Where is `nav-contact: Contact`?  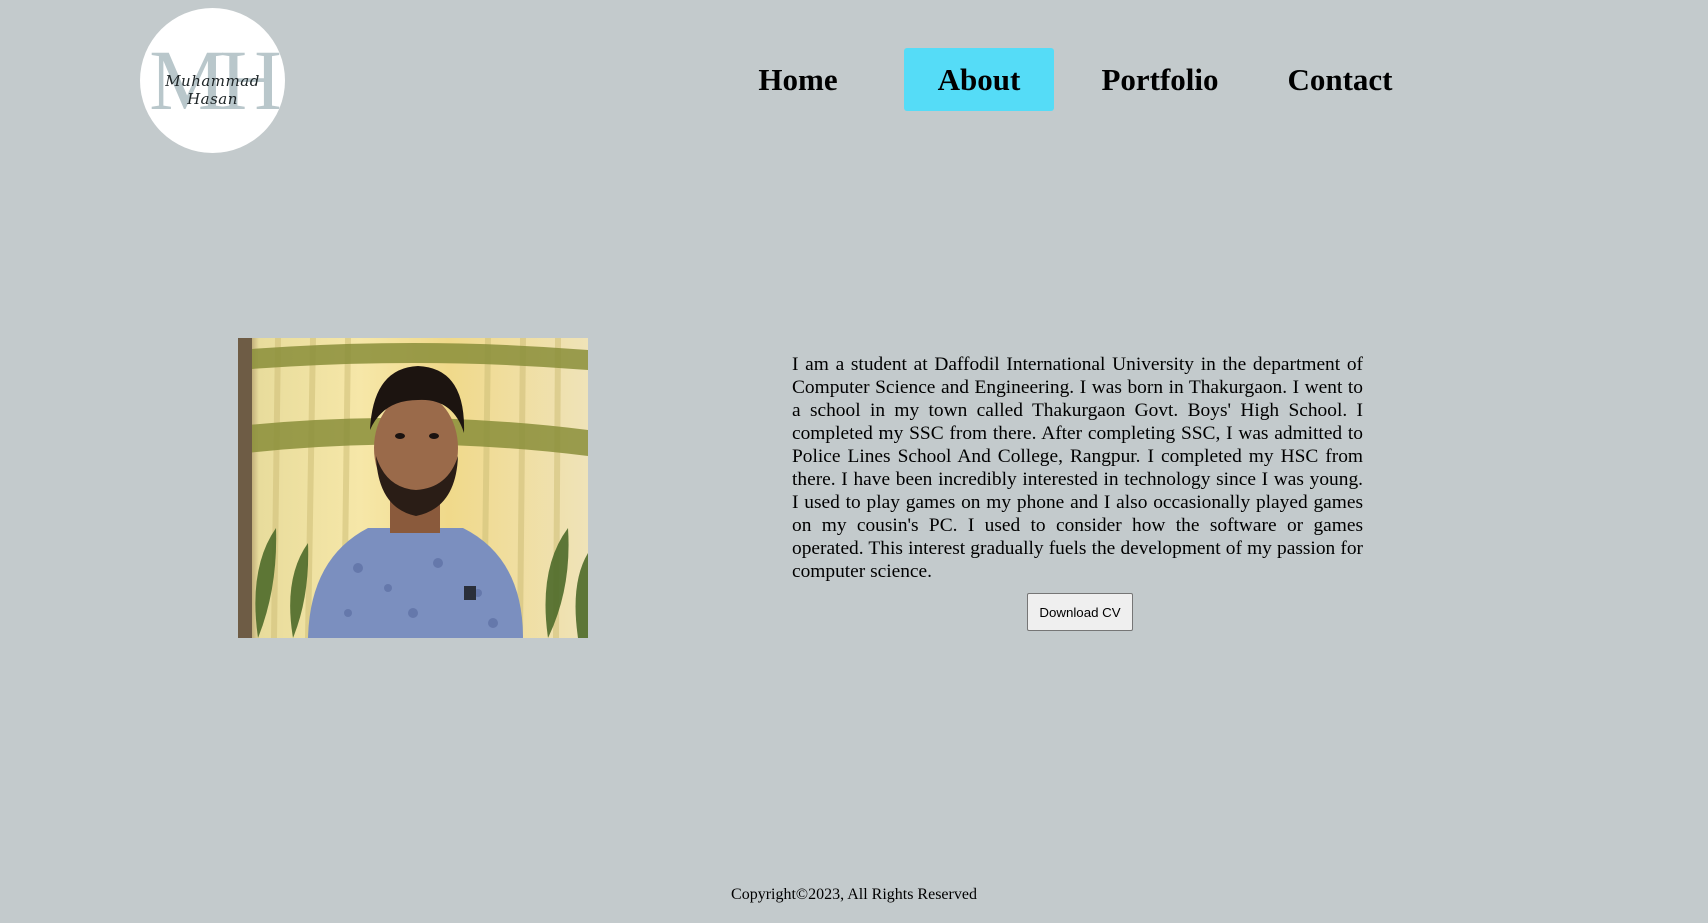 nav-contact: Contact is located at coordinates (1340, 79).